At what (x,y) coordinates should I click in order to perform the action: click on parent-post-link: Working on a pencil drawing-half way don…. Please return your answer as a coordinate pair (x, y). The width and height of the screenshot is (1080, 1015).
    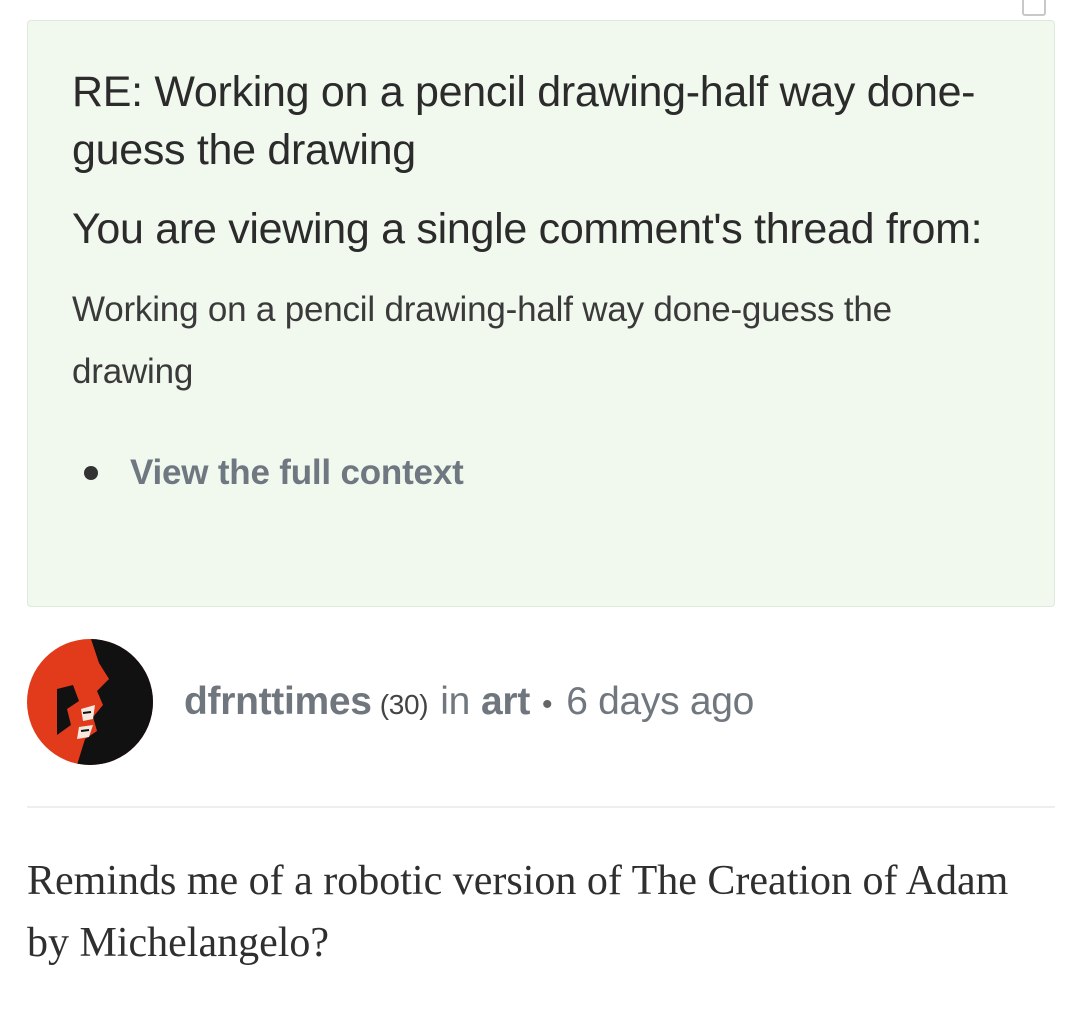
    Looking at the image, I should click on (541, 341).